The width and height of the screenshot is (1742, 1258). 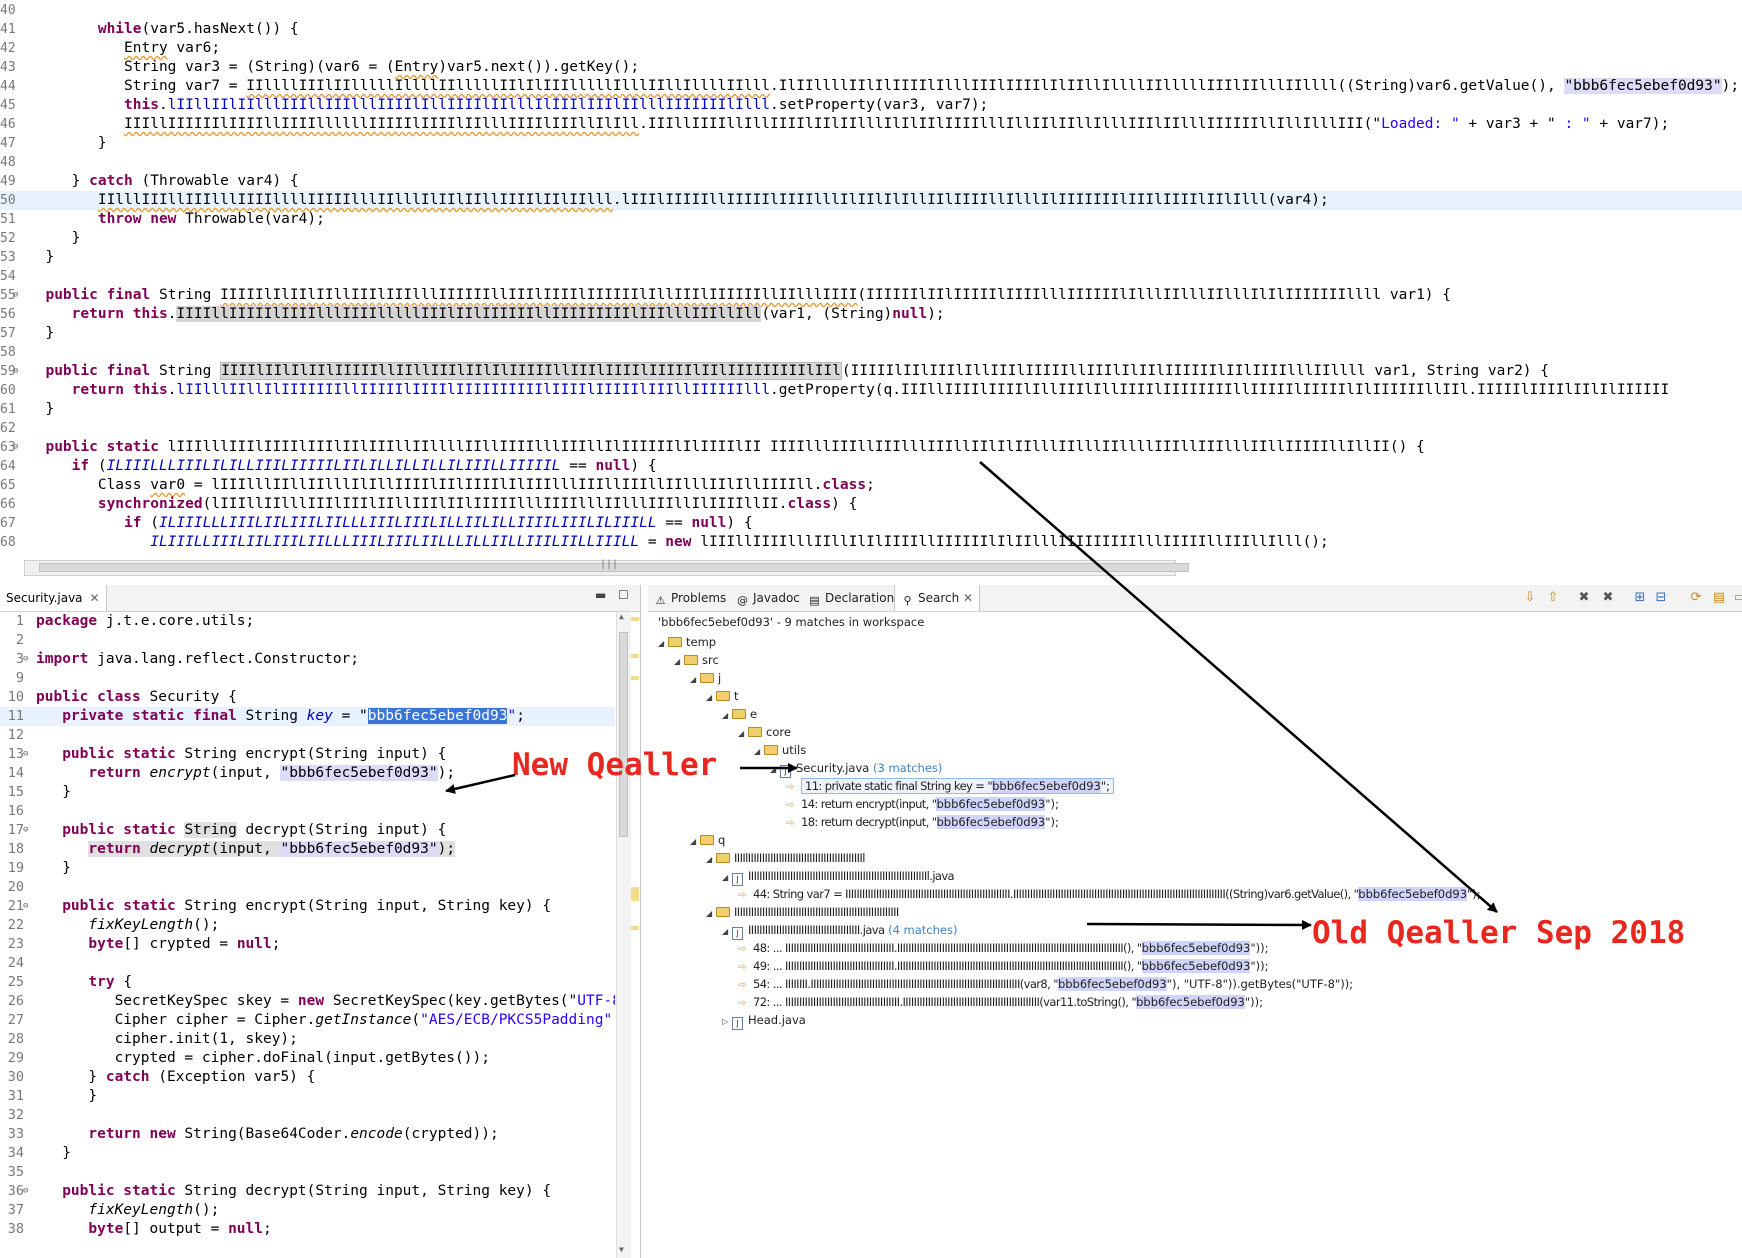 What do you see at coordinates (1199, 924) in the screenshot?
I see `arrow-old-to-result` at bounding box center [1199, 924].